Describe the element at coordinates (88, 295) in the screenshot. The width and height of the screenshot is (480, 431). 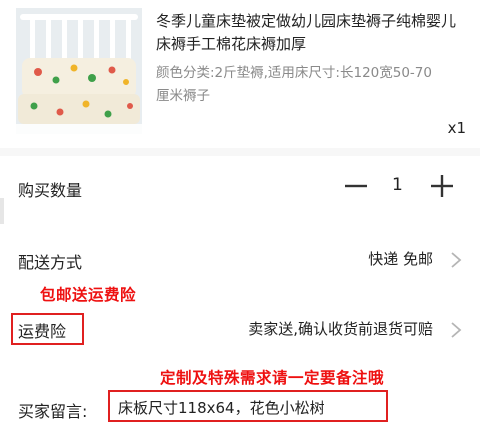
I see `annotation-free-shipping: 包邮送运费险` at that location.